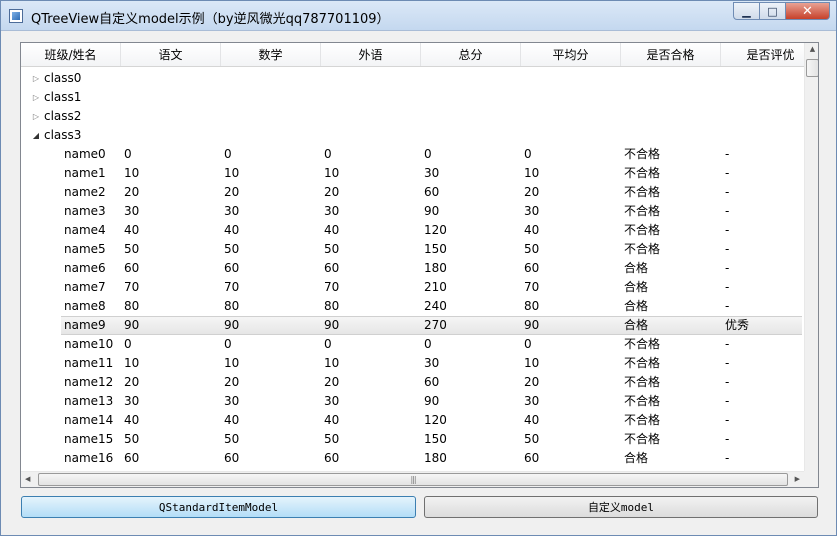 This screenshot has height=536, width=837. What do you see at coordinates (89, 363) in the screenshot?
I see `student-cell: name11` at bounding box center [89, 363].